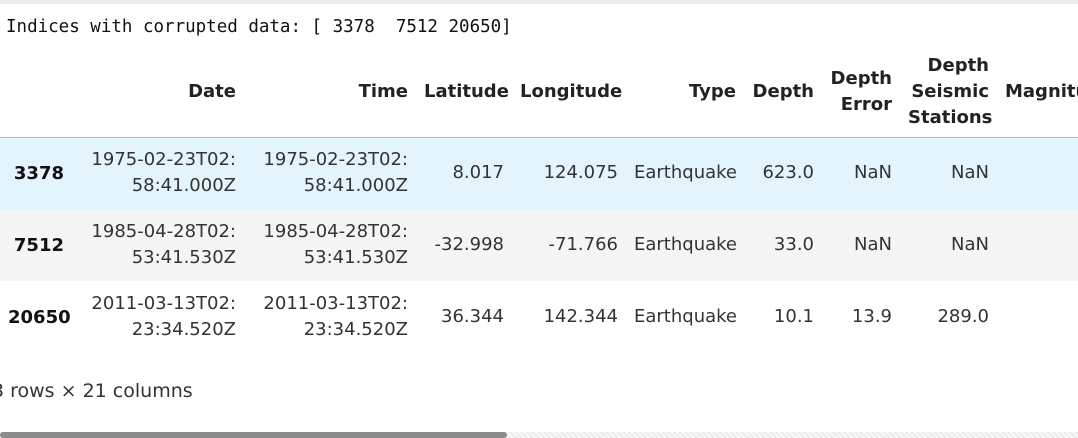 Image resolution: width=1078 pixels, height=438 pixels. I want to click on index-header, so click(36, 93).